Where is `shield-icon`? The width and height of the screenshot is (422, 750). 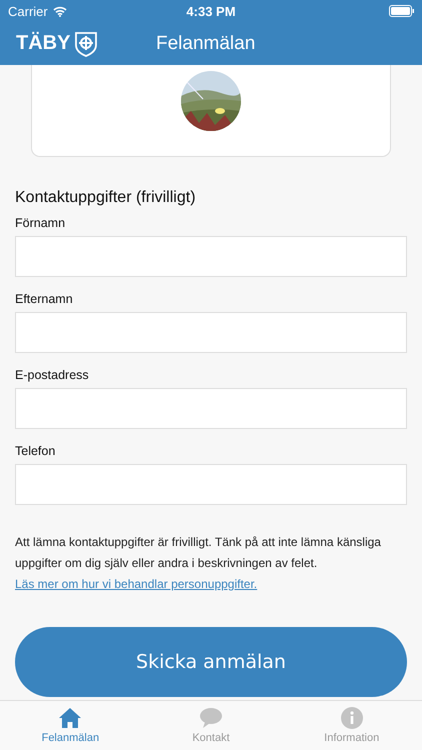
shield-icon is located at coordinates (86, 43).